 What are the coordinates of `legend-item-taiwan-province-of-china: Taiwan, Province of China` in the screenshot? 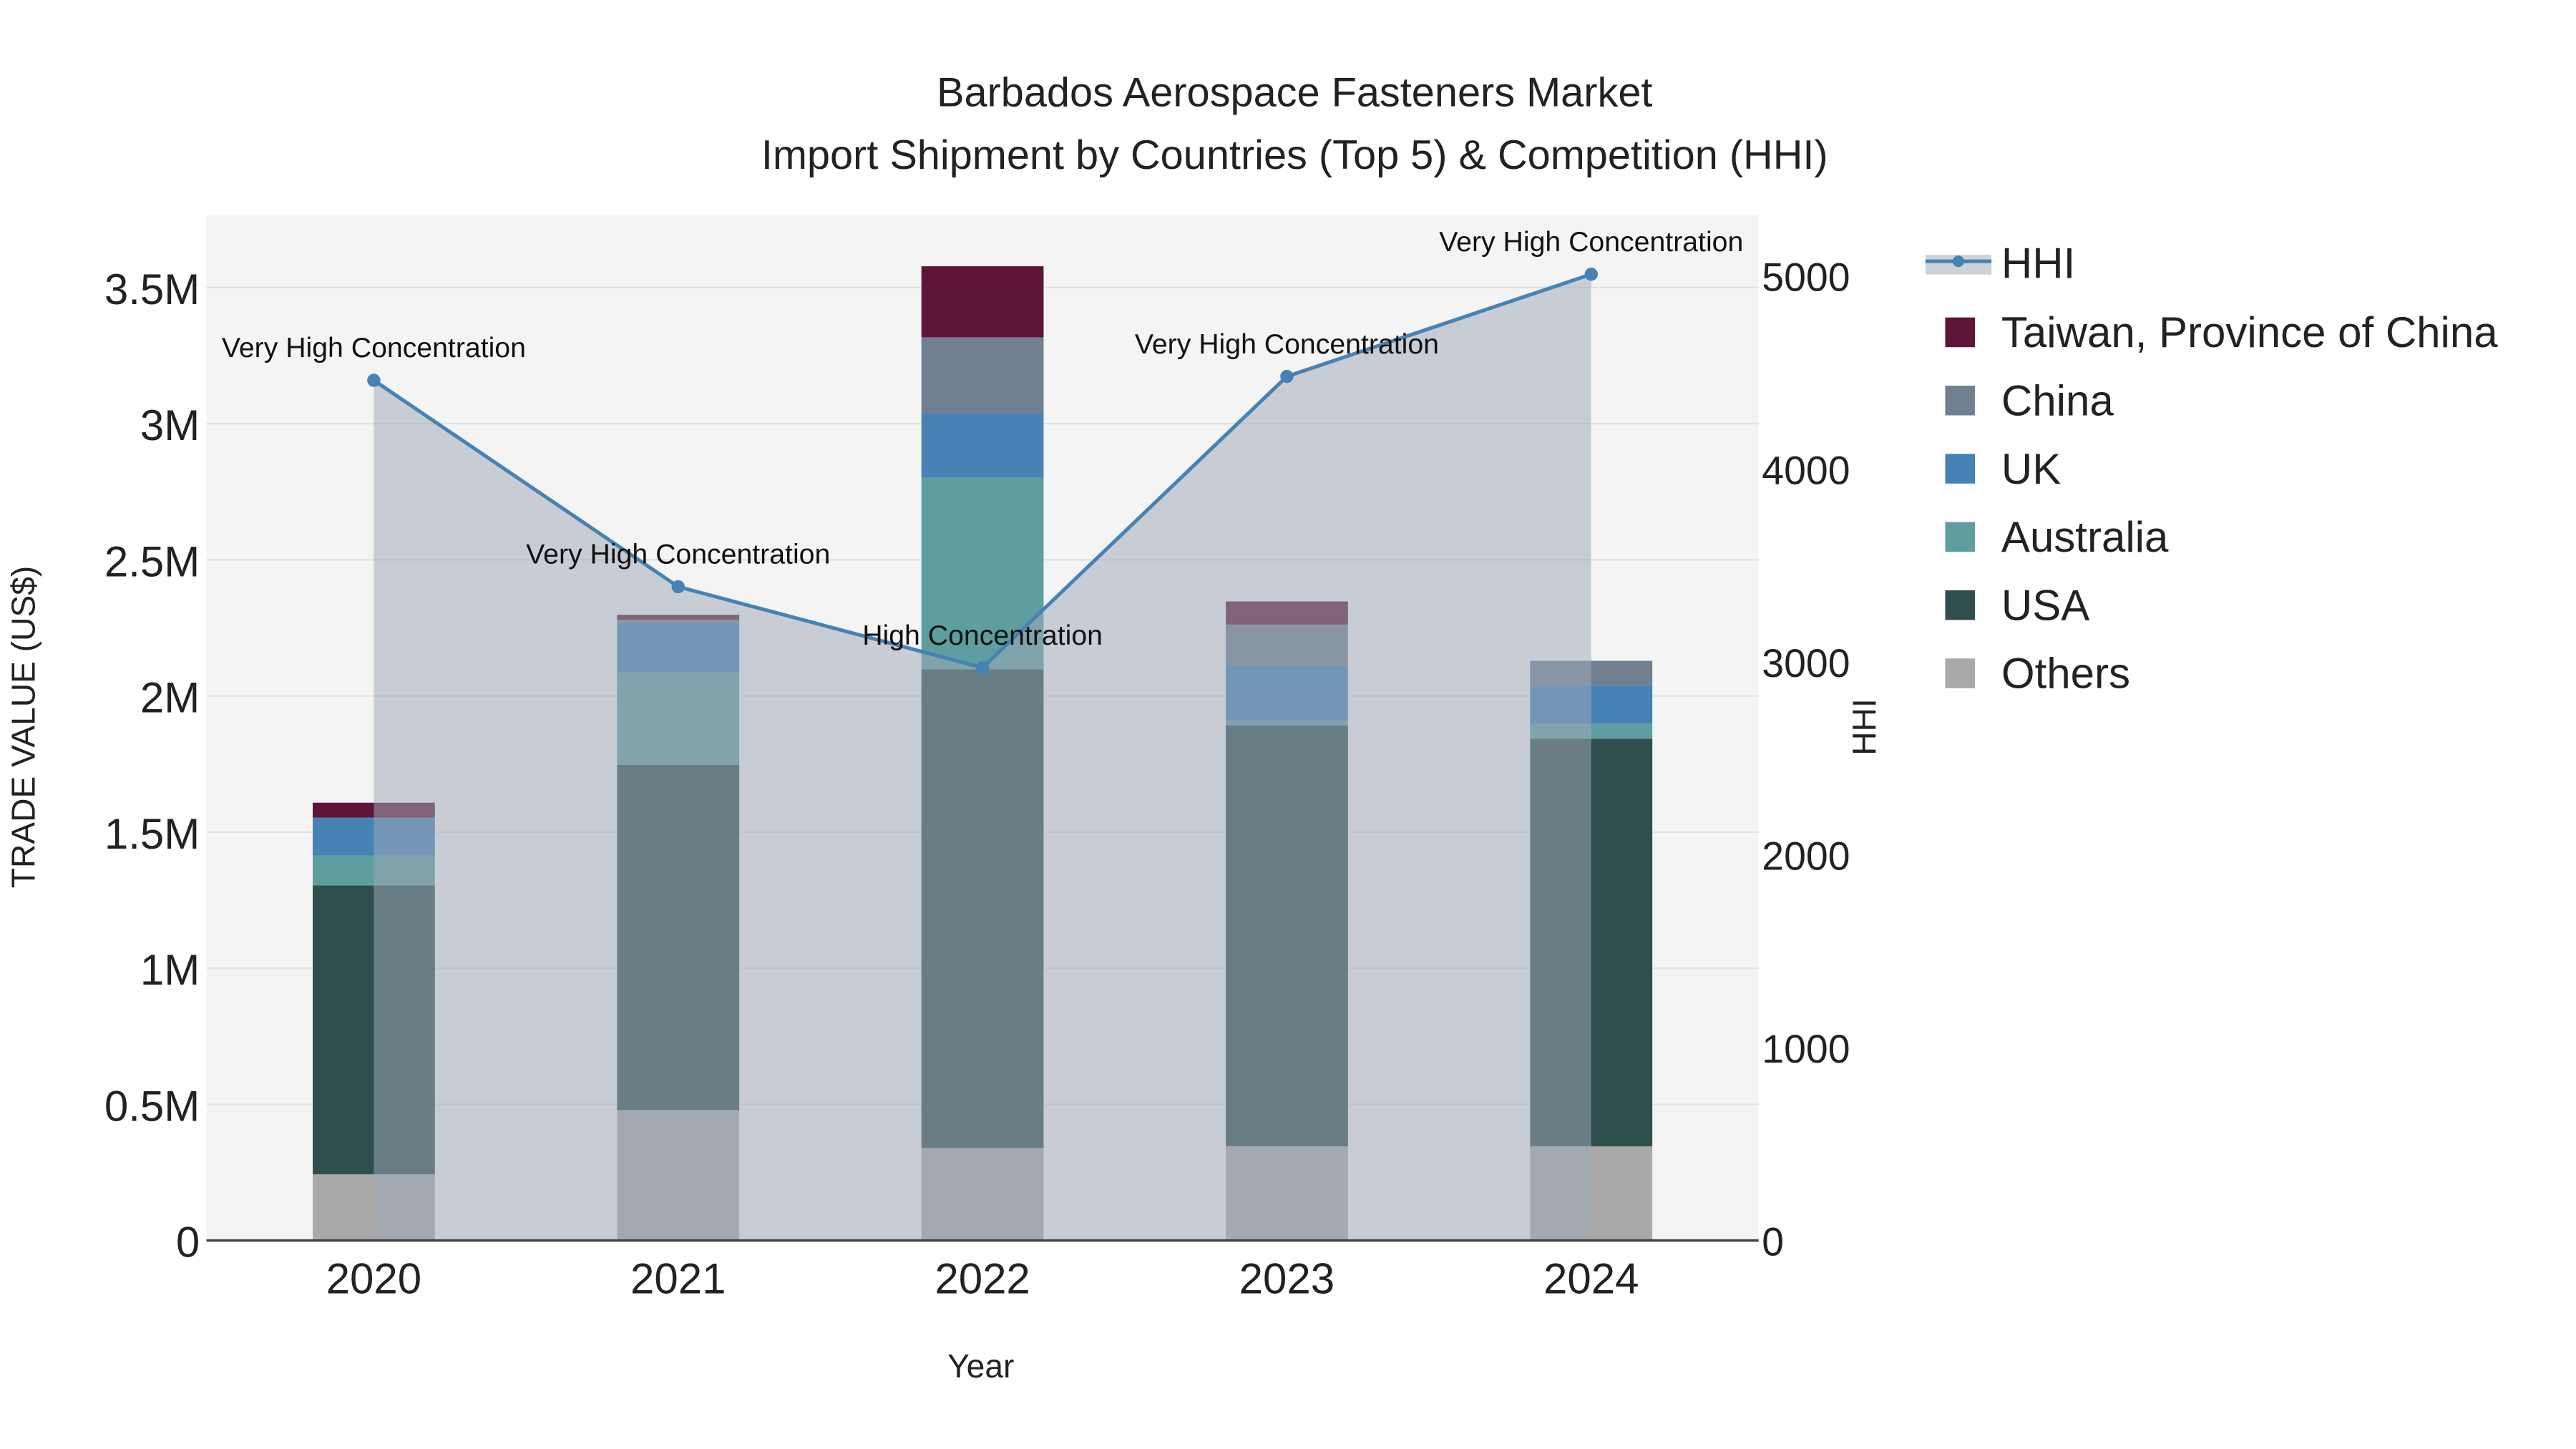 It's located at (2221, 332).